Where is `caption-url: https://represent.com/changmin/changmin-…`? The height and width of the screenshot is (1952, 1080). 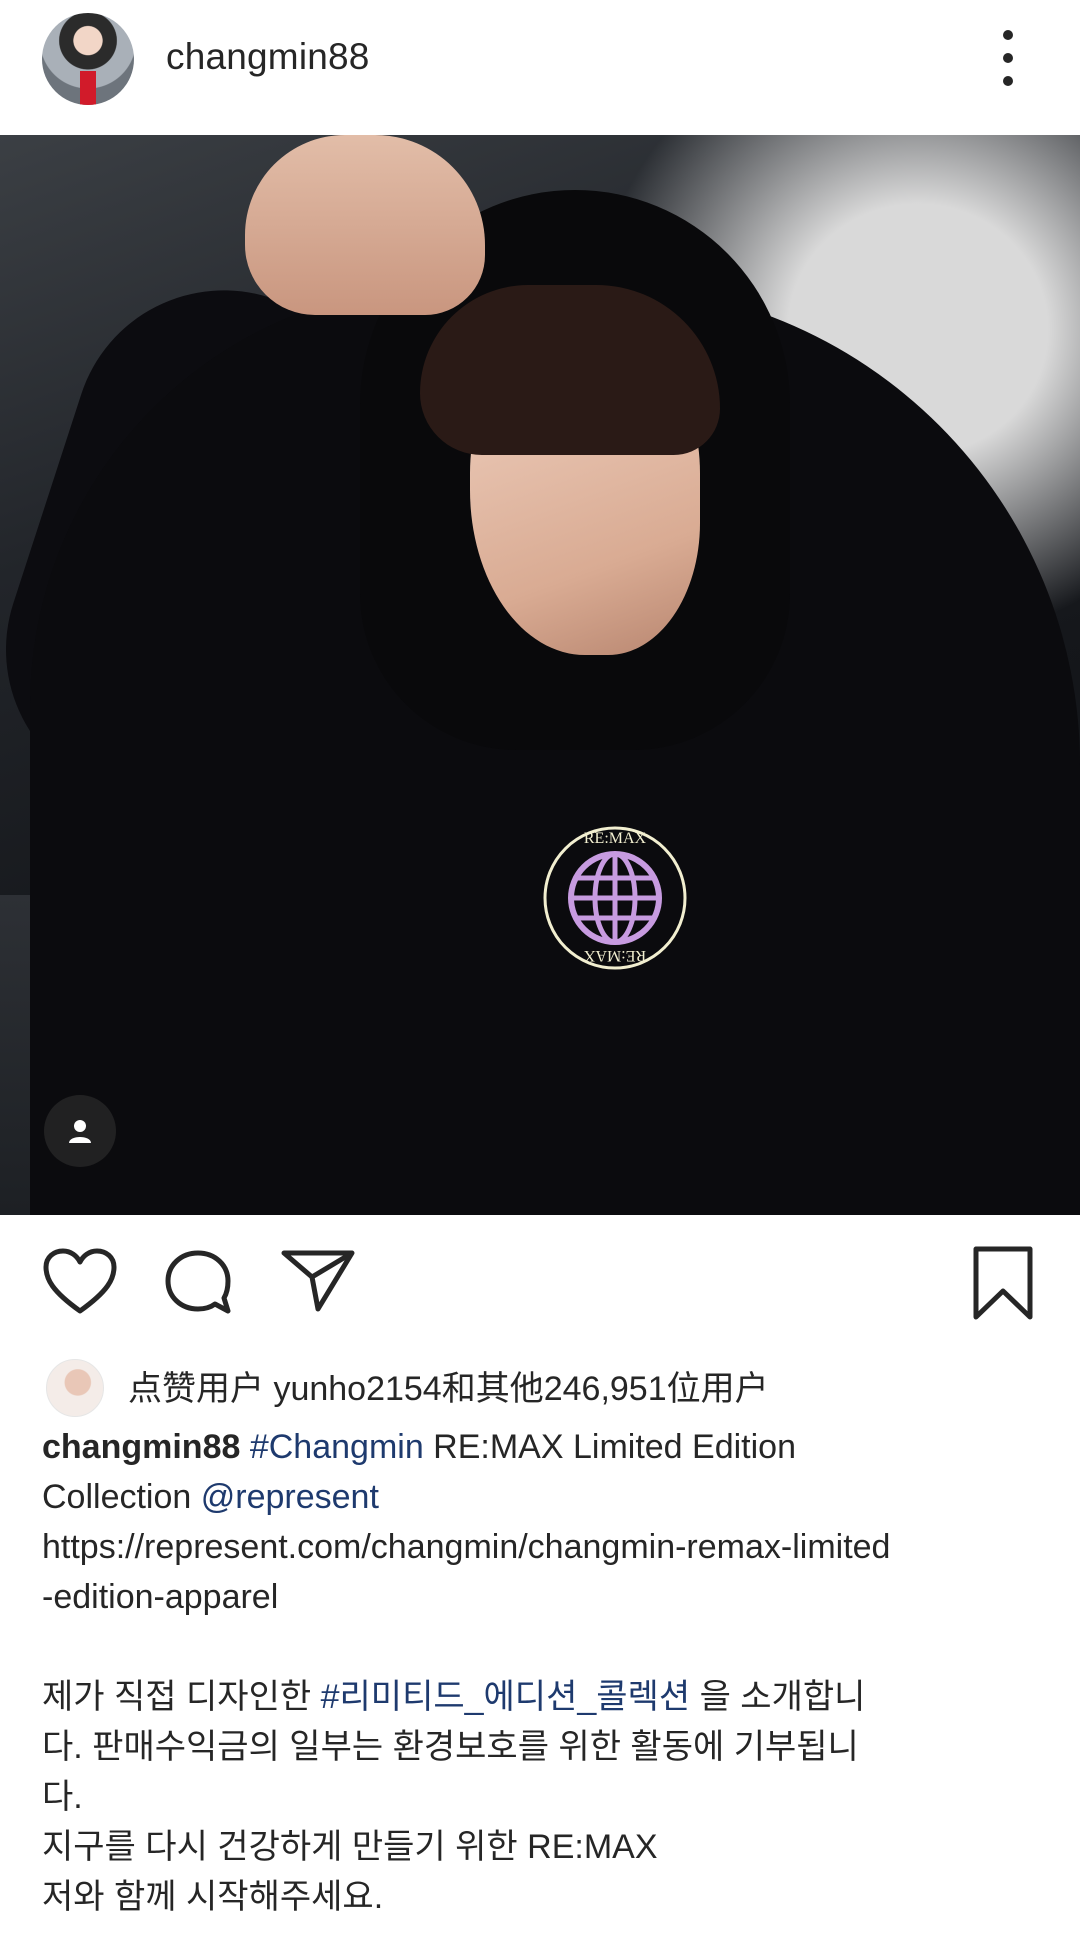 caption-url: https://represent.com/changmin/changmin-… is located at coordinates (466, 1547).